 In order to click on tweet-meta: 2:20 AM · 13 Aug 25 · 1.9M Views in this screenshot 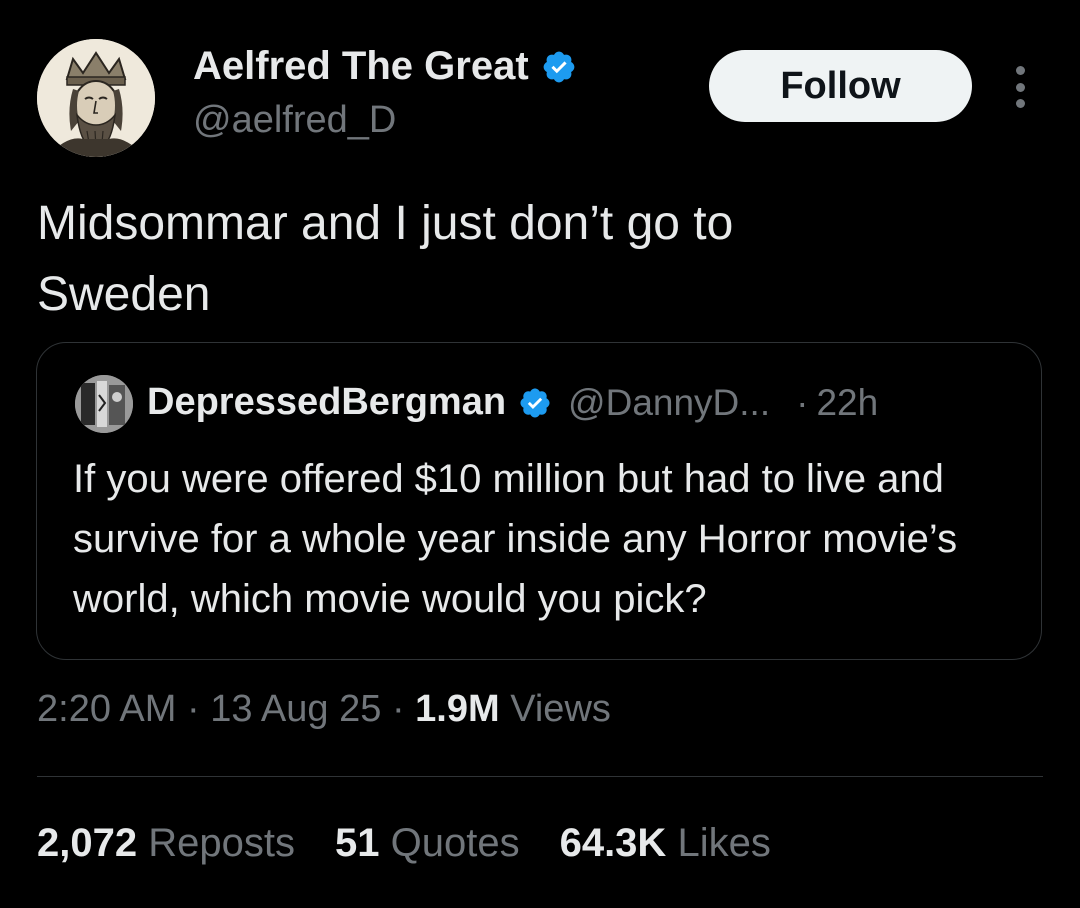, I will do `click(324, 709)`.